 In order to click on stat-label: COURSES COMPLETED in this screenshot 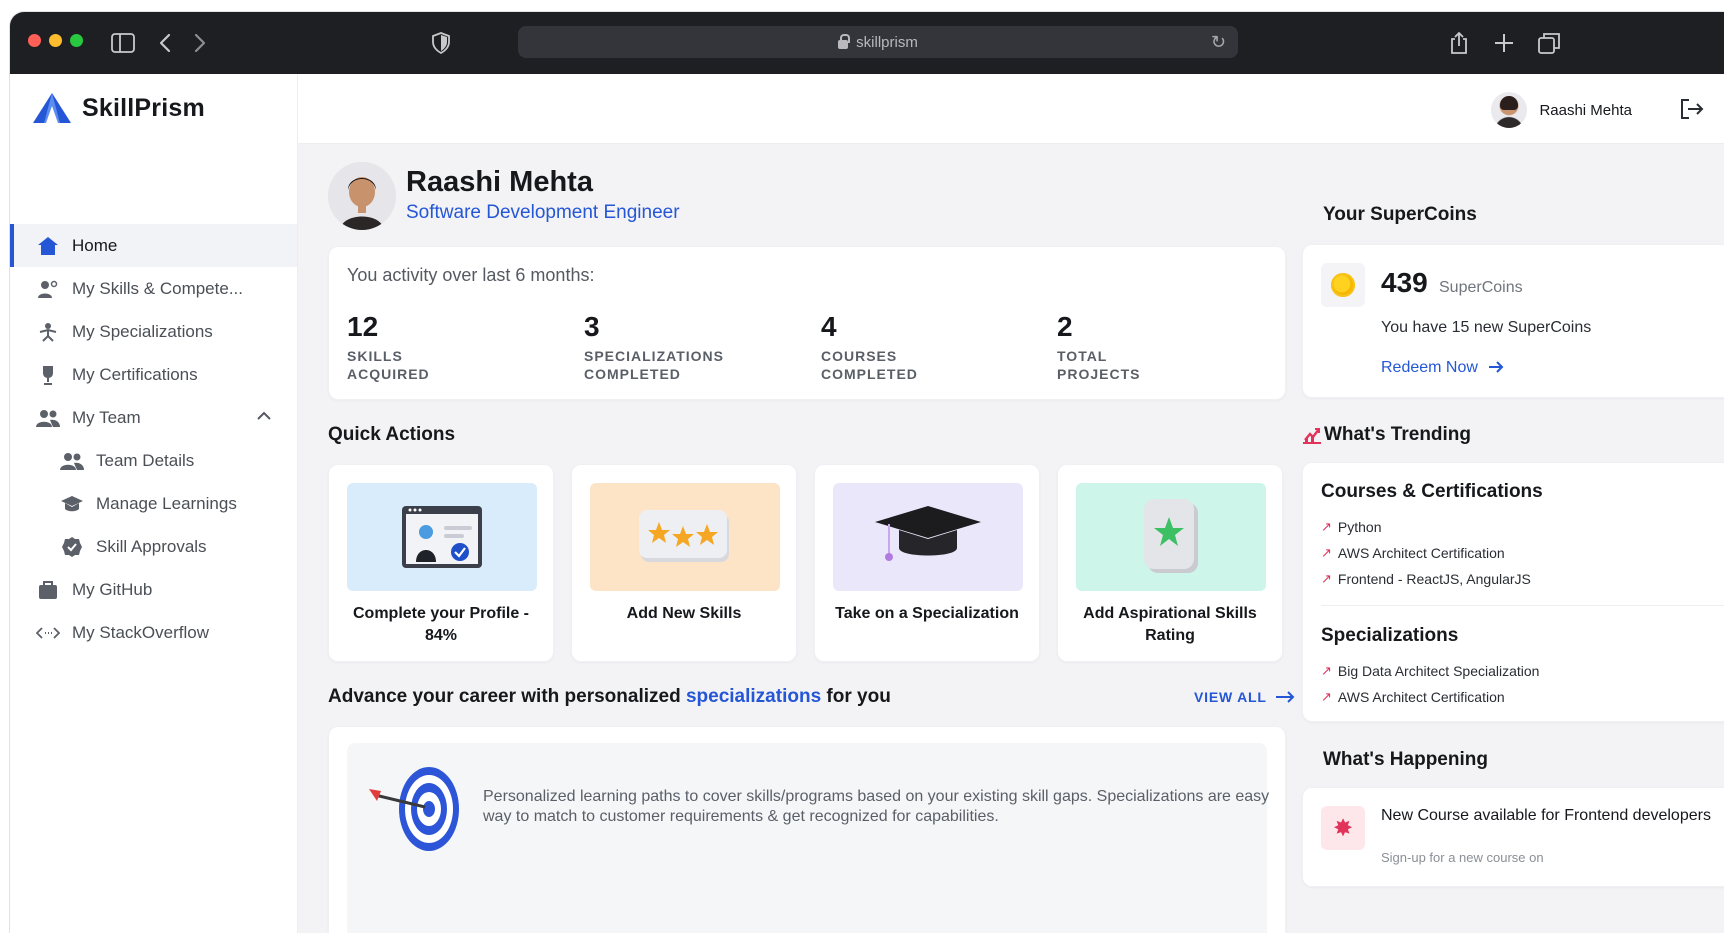, I will do `click(869, 365)`.